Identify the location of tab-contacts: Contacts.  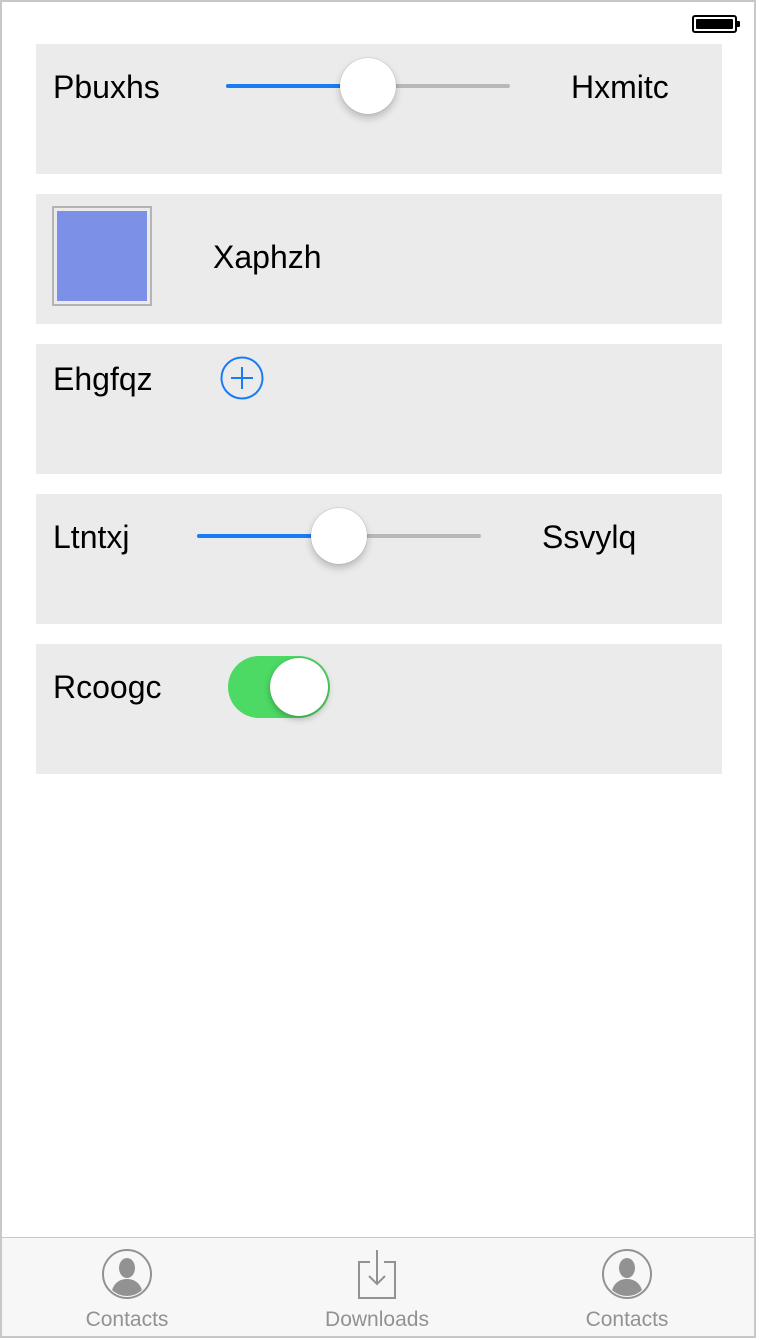
(127, 1287).